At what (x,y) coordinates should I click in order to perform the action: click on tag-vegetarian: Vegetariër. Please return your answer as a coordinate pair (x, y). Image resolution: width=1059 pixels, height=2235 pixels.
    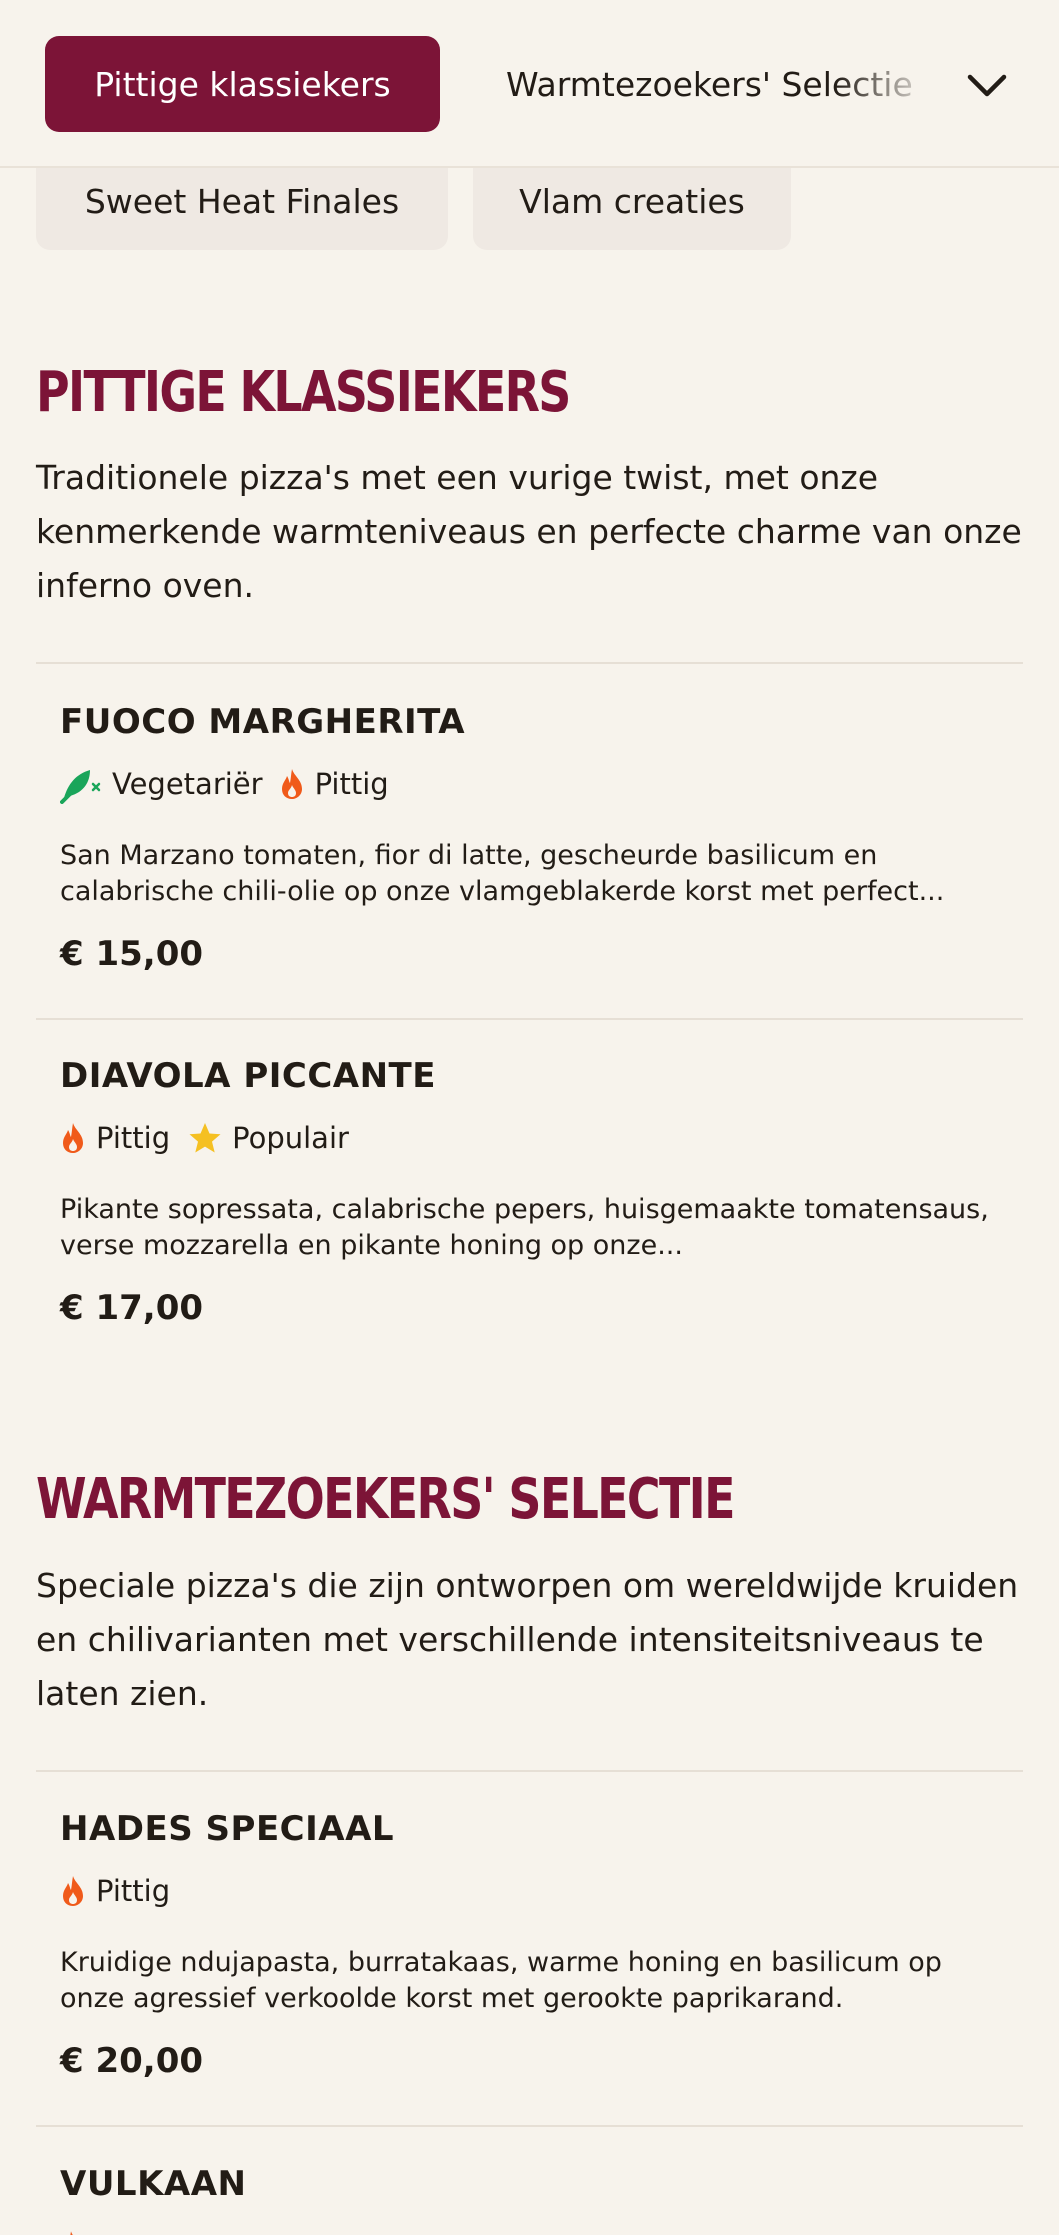
    Looking at the image, I should click on (161, 784).